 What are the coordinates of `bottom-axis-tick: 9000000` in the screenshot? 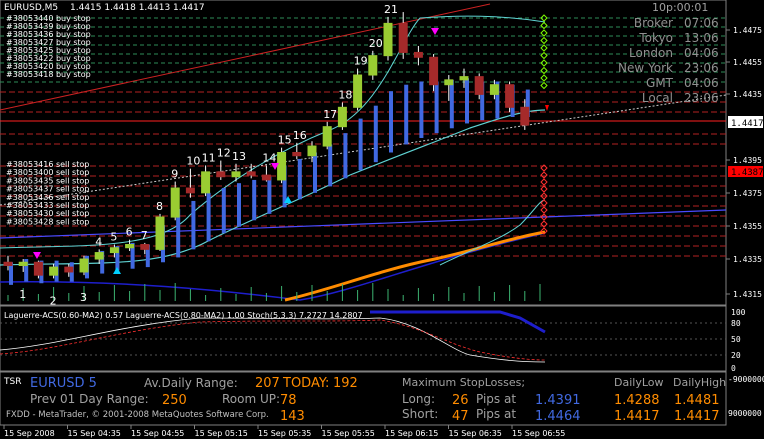 It's located at (745, 413).